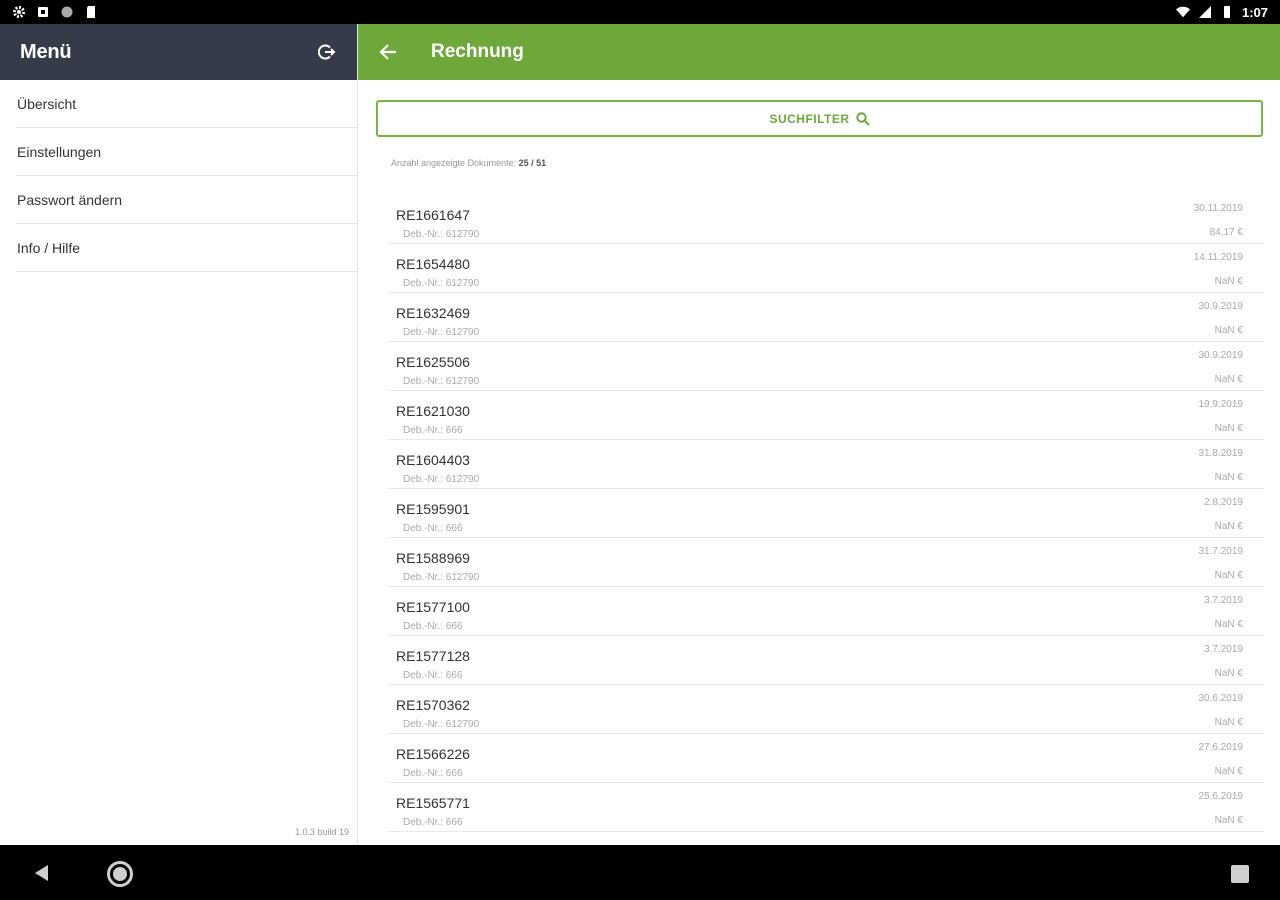  What do you see at coordinates (826, 268) in the screenshot?
I see `invoice-row: RE1654480 Deb.-Nr.: 612790 14.11.2019 NaN €` at bounding box center [826, 268].